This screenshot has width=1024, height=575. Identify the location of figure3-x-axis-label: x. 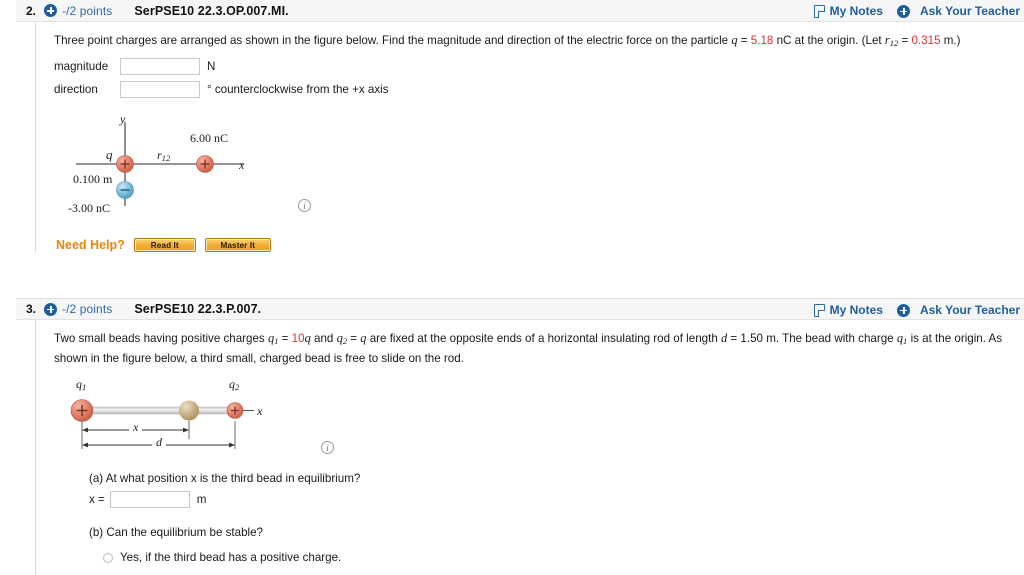
(260, 411).